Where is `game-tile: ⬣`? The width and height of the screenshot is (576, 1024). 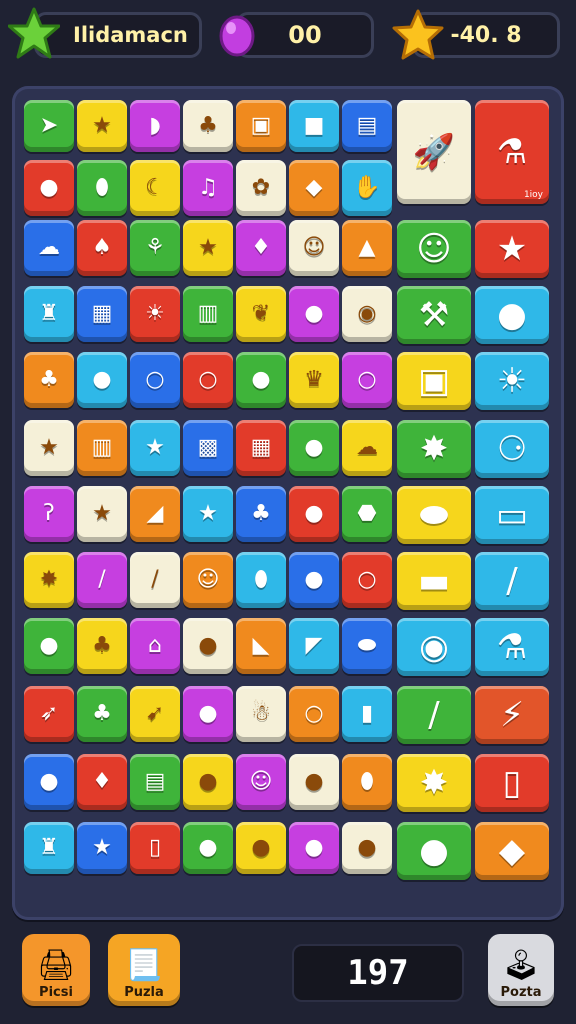
game-tile: ⬣ is located at coordinates (367, 514).